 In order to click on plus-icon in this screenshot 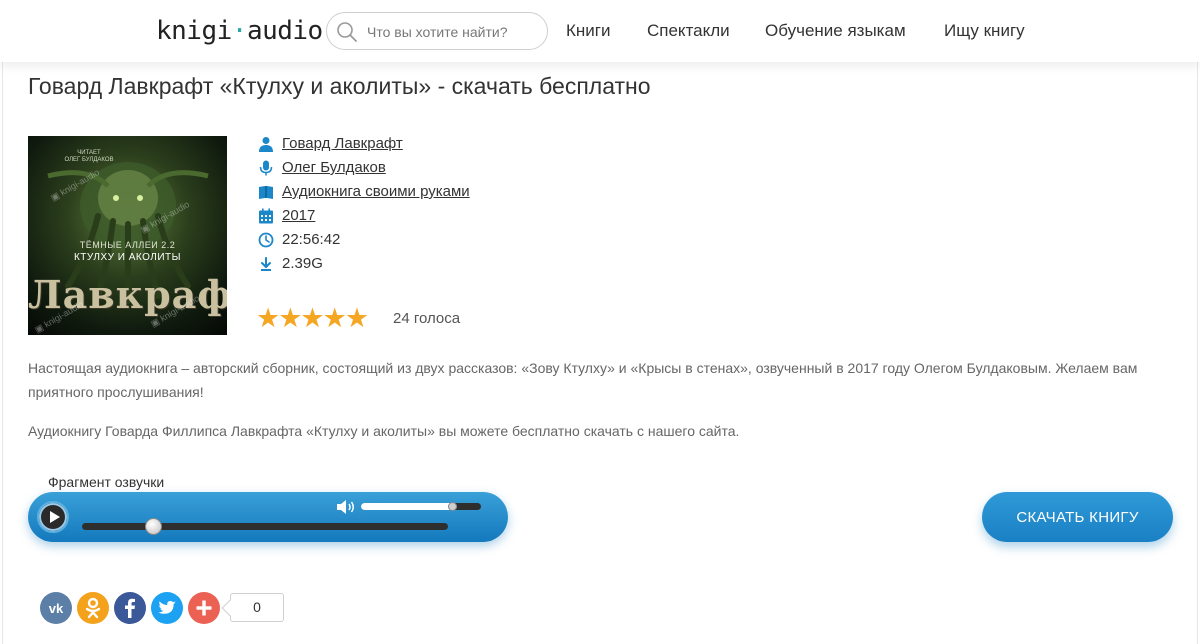, I will do `click(204, 608)`.